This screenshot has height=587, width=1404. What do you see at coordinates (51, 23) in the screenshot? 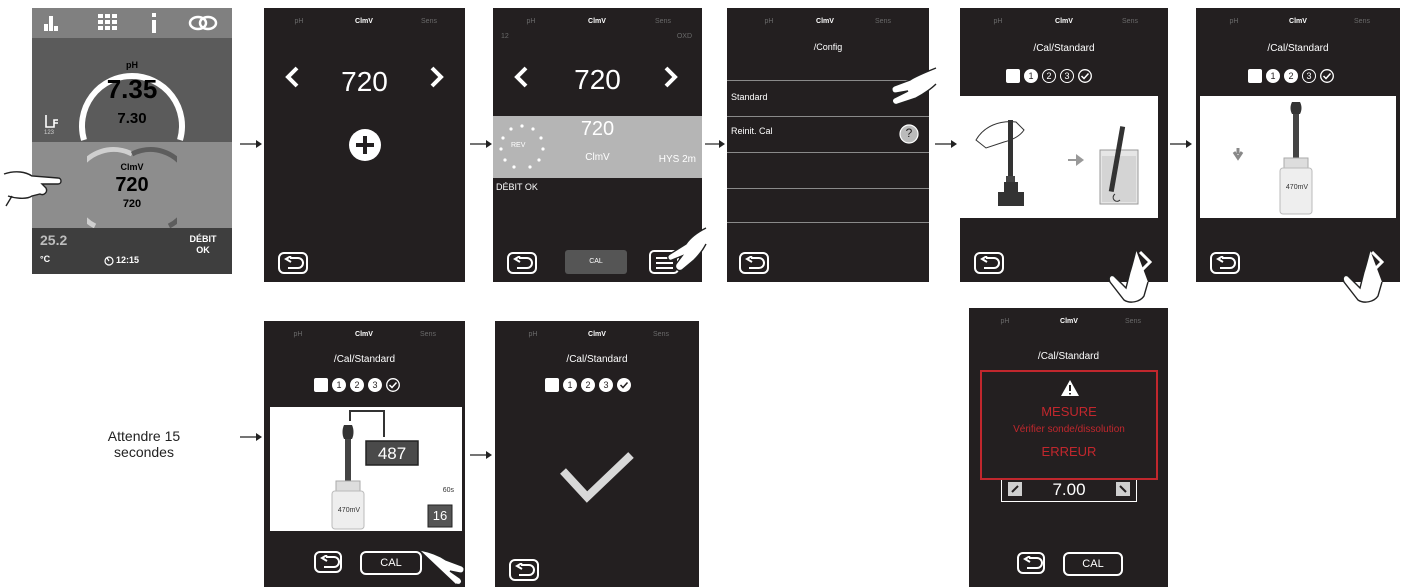
I see `stats-icon` at bounding box center [51, 23].